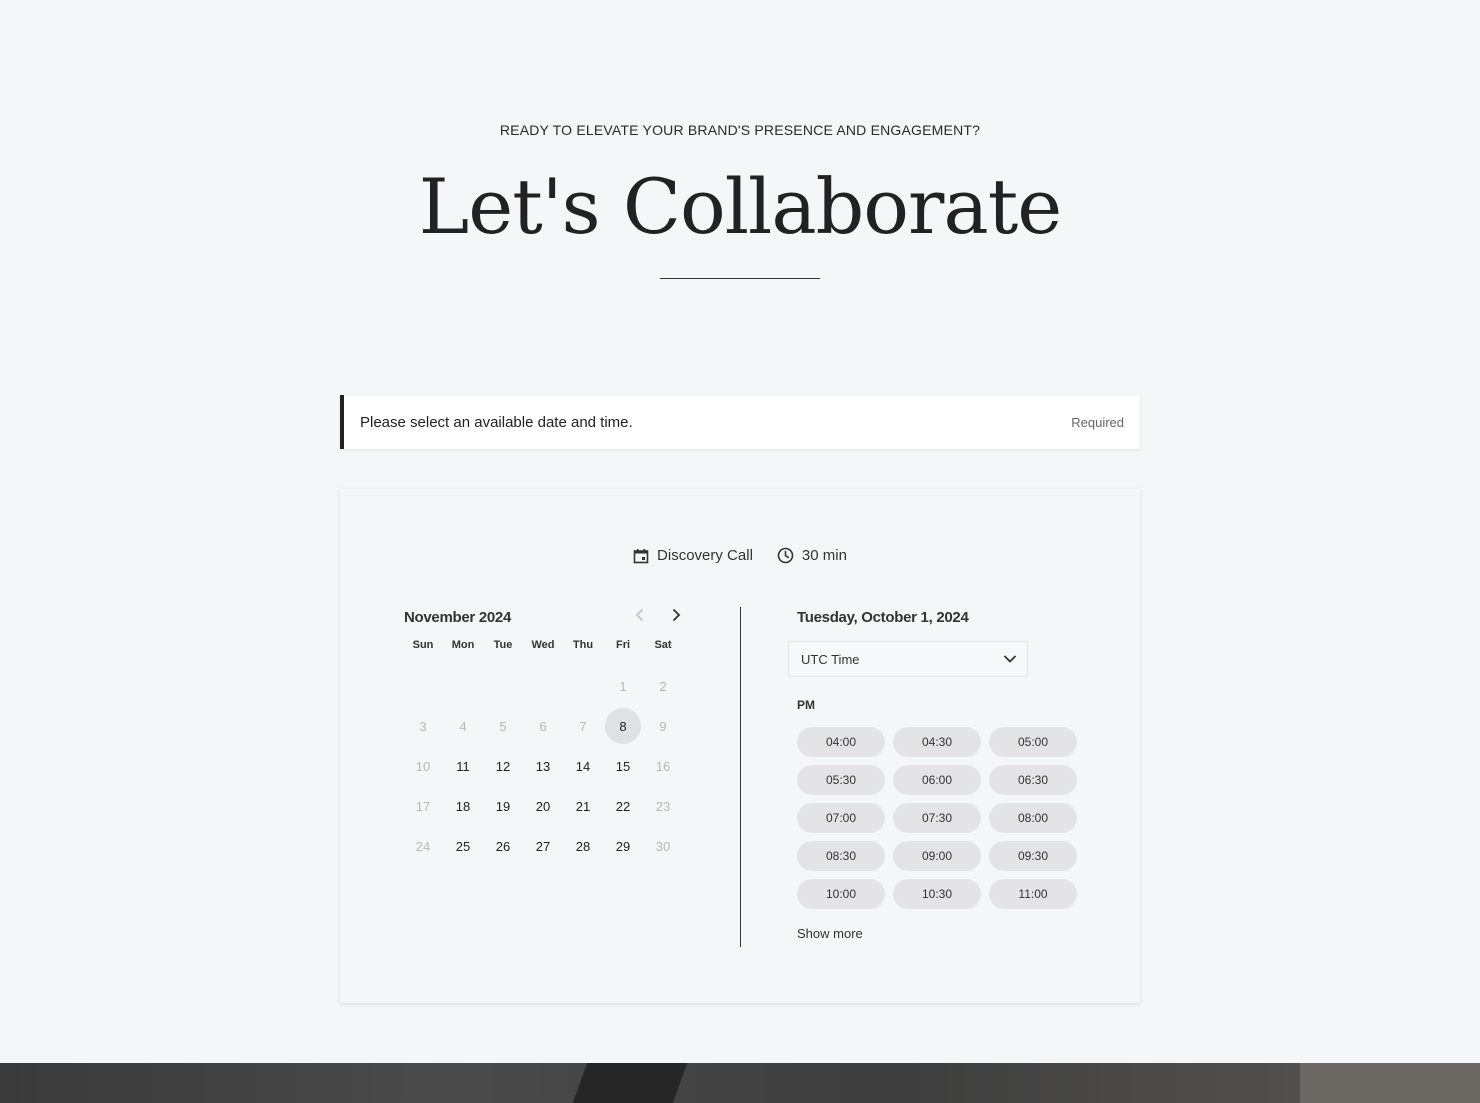  I want to click on calendar-day: 18, so click(463, 806).